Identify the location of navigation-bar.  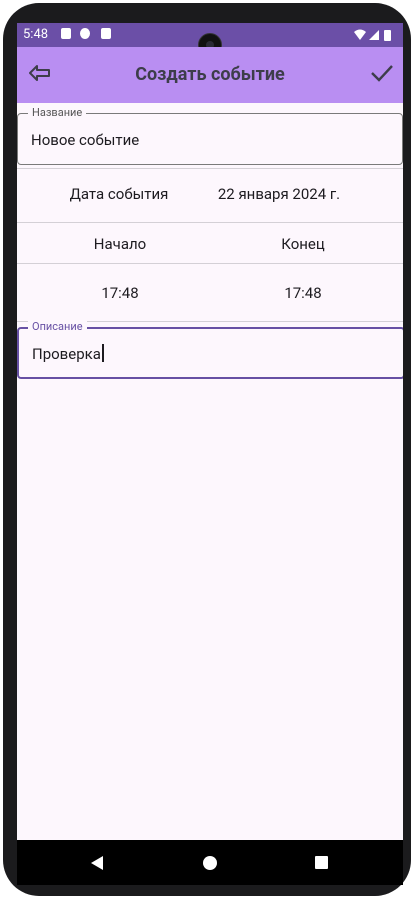
(210, 862).